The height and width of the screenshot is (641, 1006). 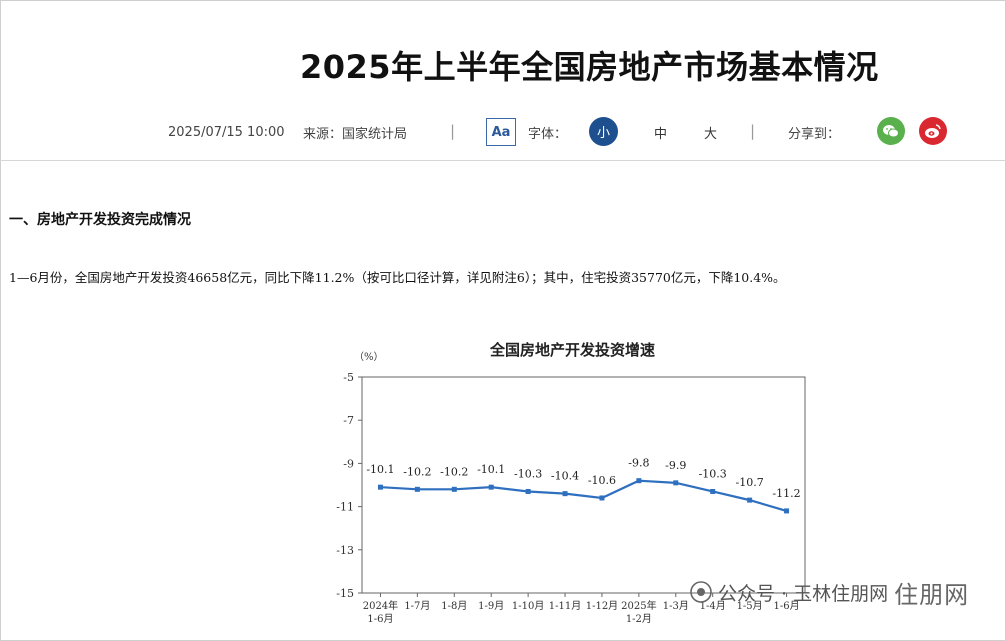 I want to click on font-size-label: 字体：, so click(x=548, y=134).